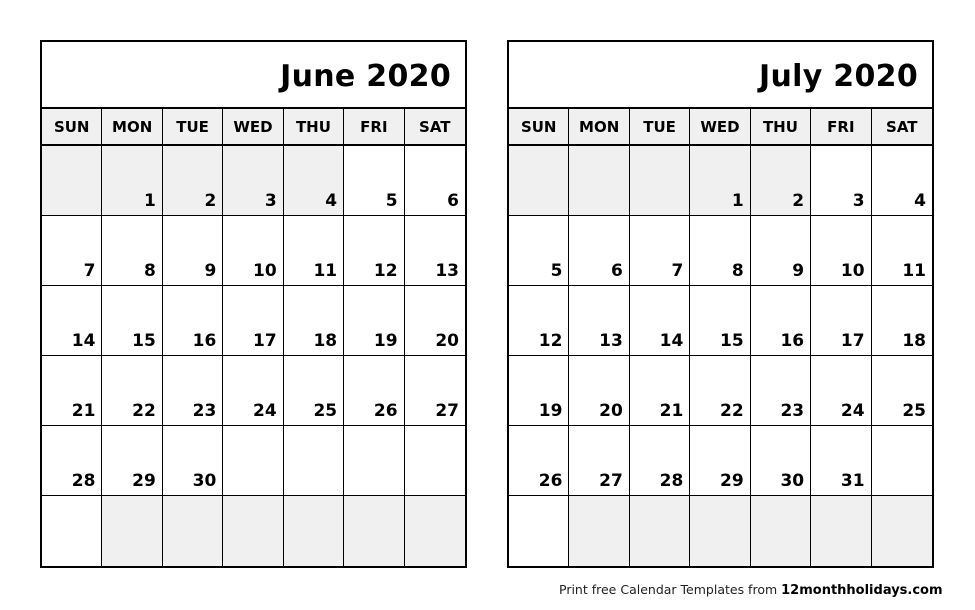 The height and width of the screenshot is (610, 975). What do you see at coordinates (539, 461) in the screenshot?
I see `day-cell: 26` at bounding box center [539, 461].